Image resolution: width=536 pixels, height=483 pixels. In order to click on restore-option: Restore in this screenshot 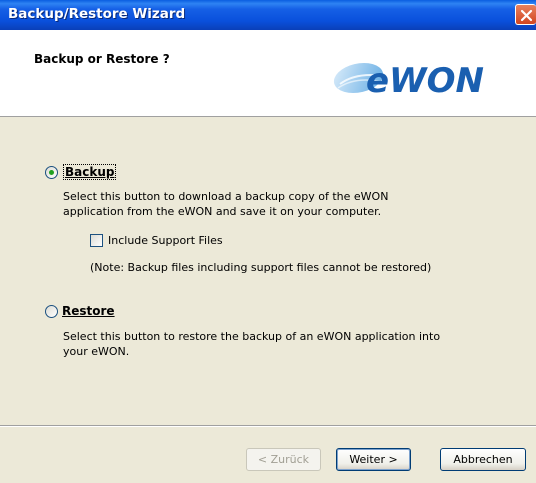, I will do `click(80, 311)`.